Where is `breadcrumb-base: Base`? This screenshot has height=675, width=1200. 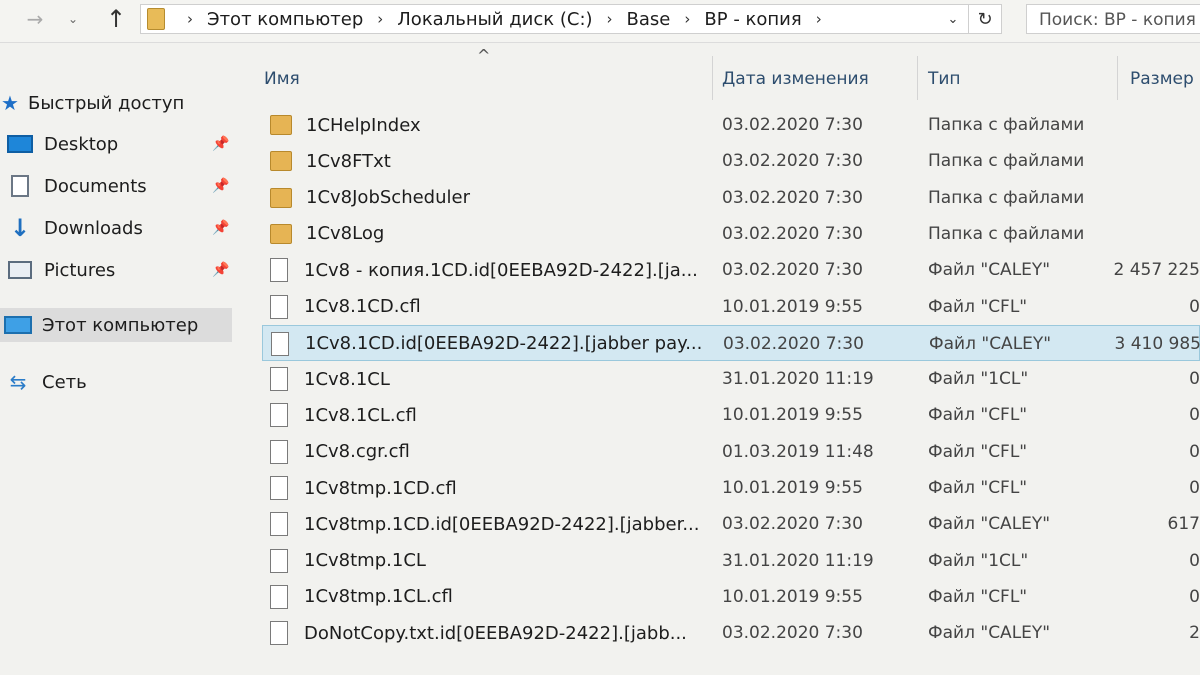
breadcrumb-base: Base is located at coordinates (649, 19).